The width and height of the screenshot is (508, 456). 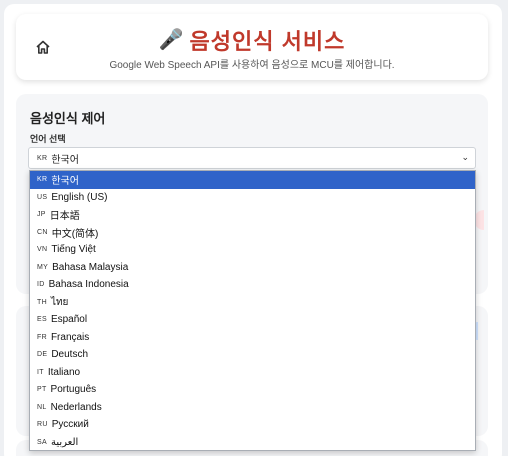 What do you see at coordinates (73, 250) in the screenshot?
I see `language-label: Tiếng Việt` at bounding box center [73, 250].